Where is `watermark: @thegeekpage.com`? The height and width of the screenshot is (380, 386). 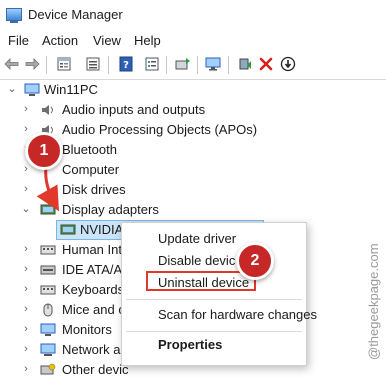
watermark: @thegeekpage.com is located at coordinates (374, 285).